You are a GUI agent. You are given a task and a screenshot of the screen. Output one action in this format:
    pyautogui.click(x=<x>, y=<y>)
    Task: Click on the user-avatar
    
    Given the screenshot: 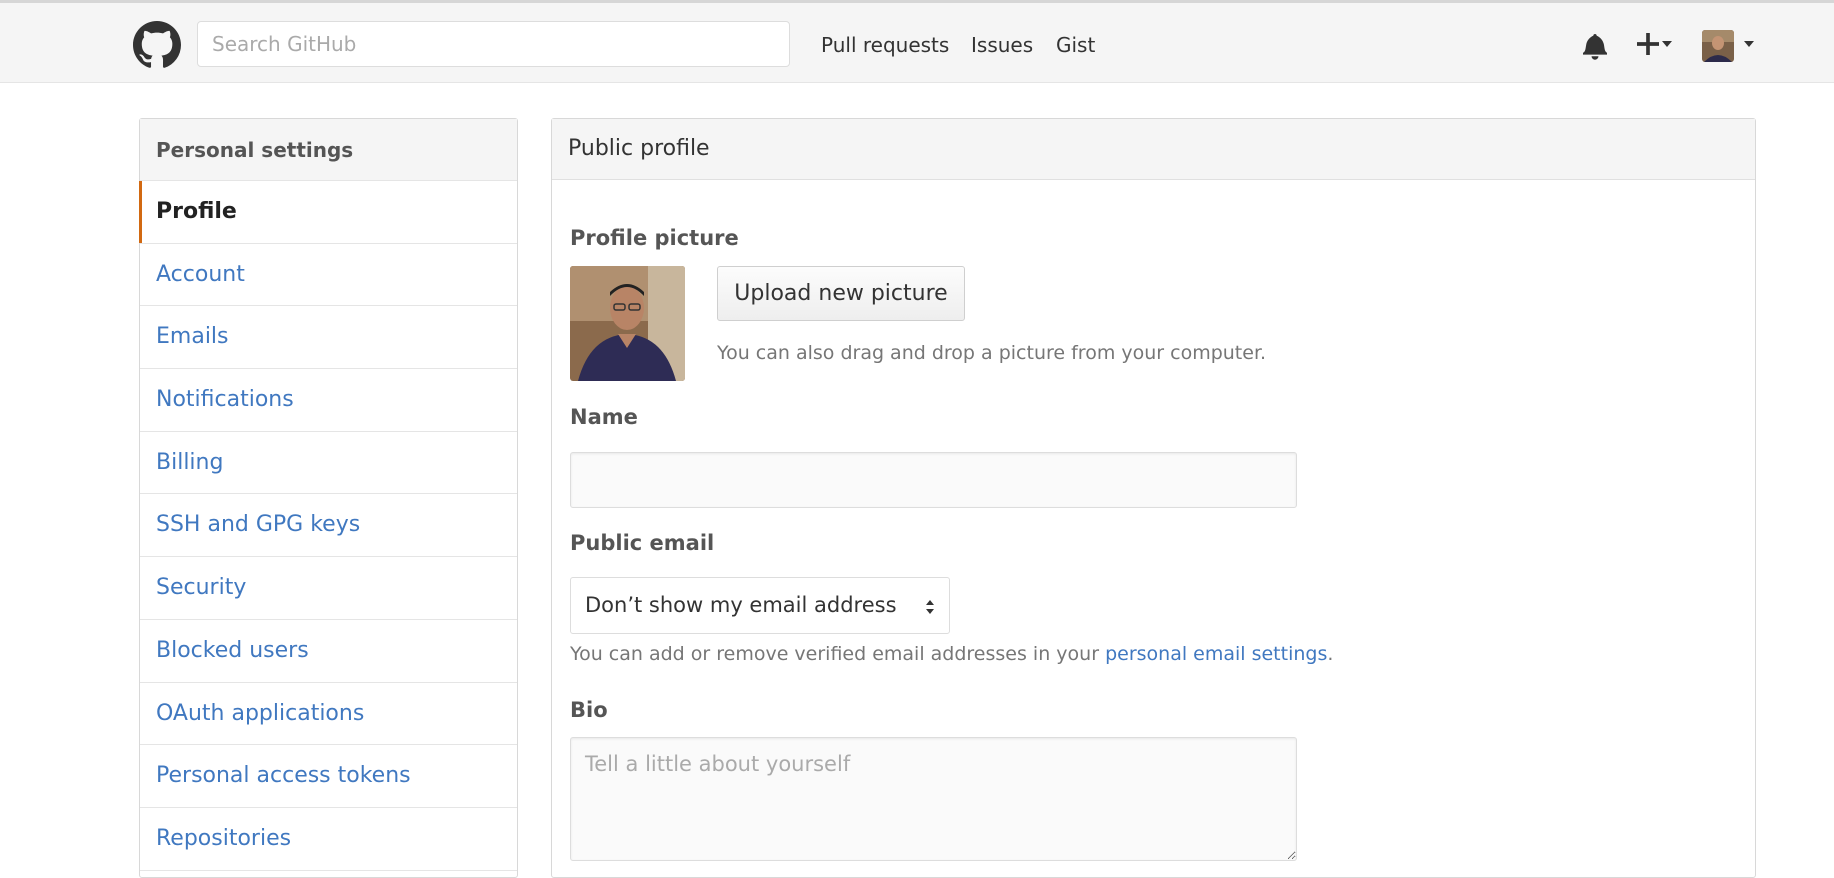 What is the action you would take?
    pyautogui.click(x=1718, y=46)
    